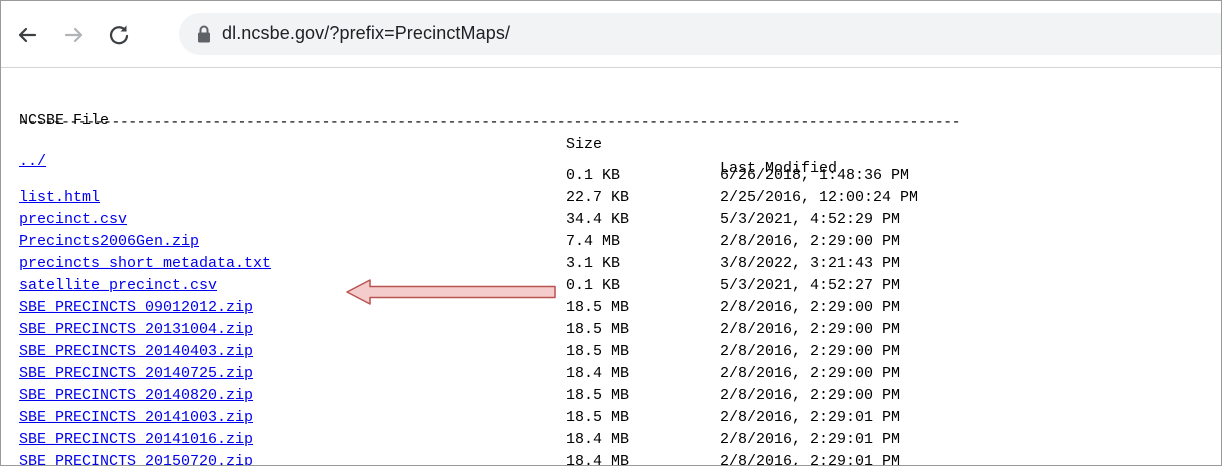  I want to click on file-link: Precincts2006Gen.zip, so click(109, 242).